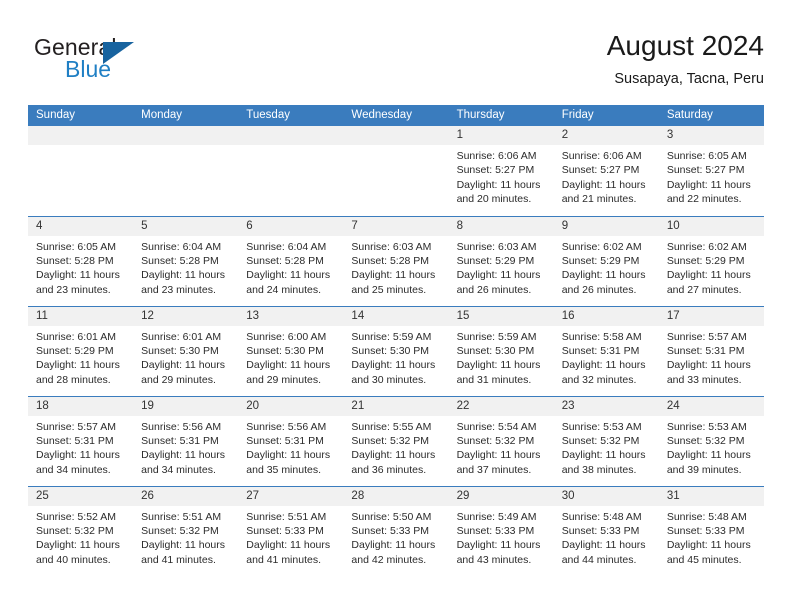  Describe the element at coordinates (81, 135) in the screenshot. I see `day-number` at that location.